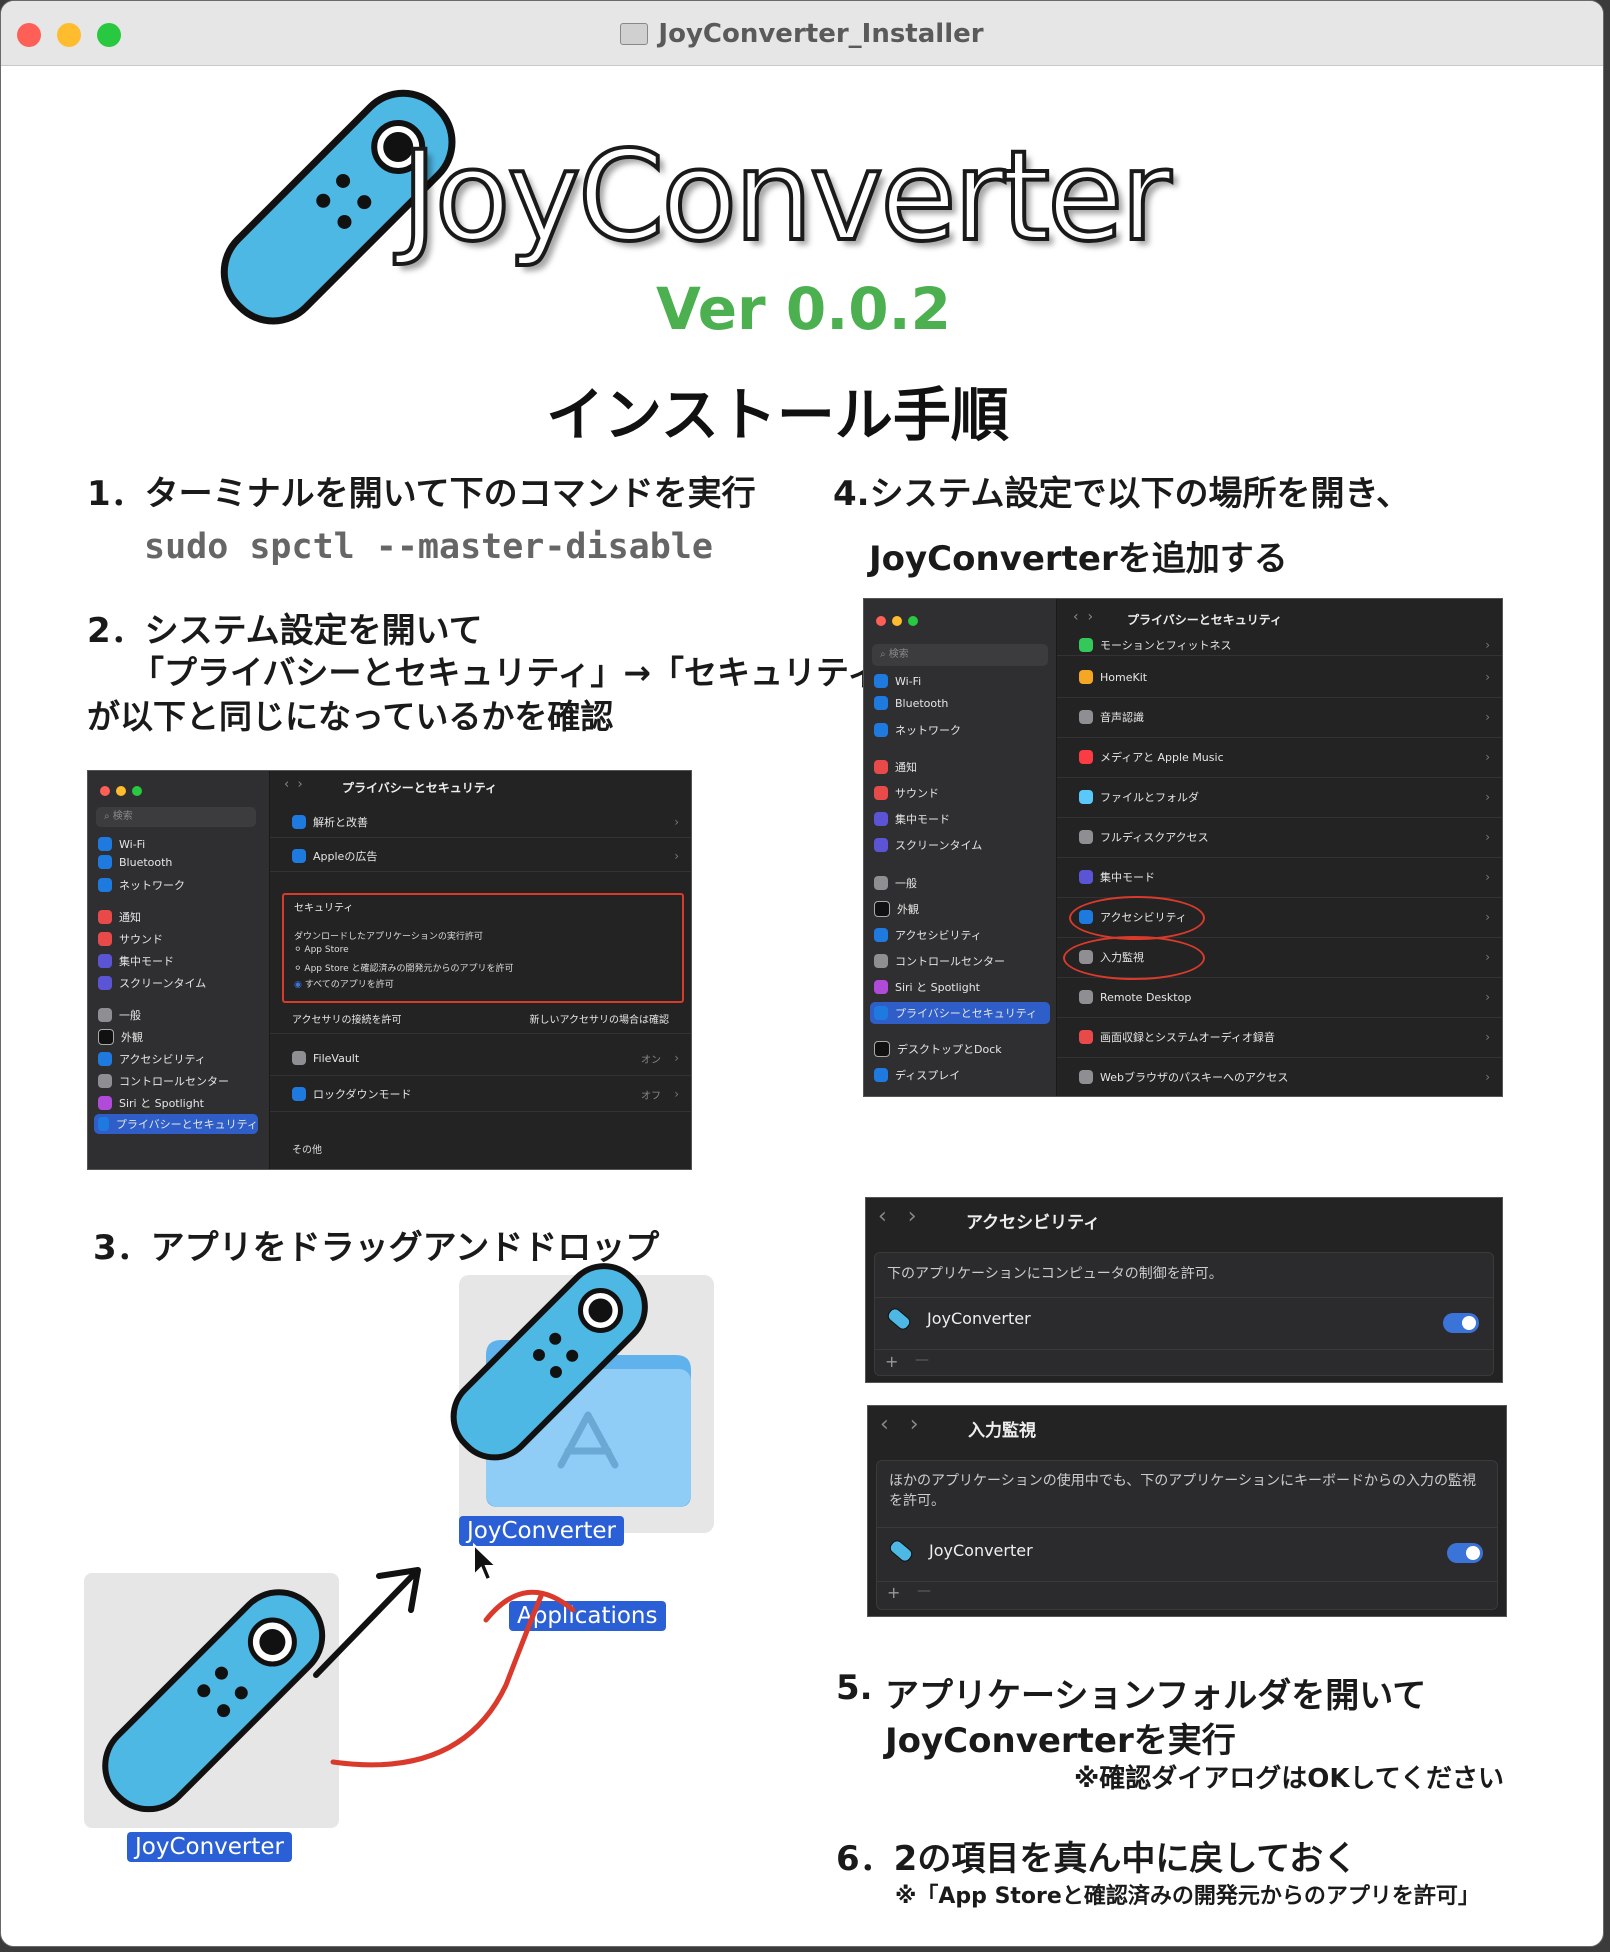 Image resolution: width=1610 pixels, height=1952 pixels. Describe the element at coordinates (901, 1550) in the screenshot. I see `i-joycon-icon` at that location.